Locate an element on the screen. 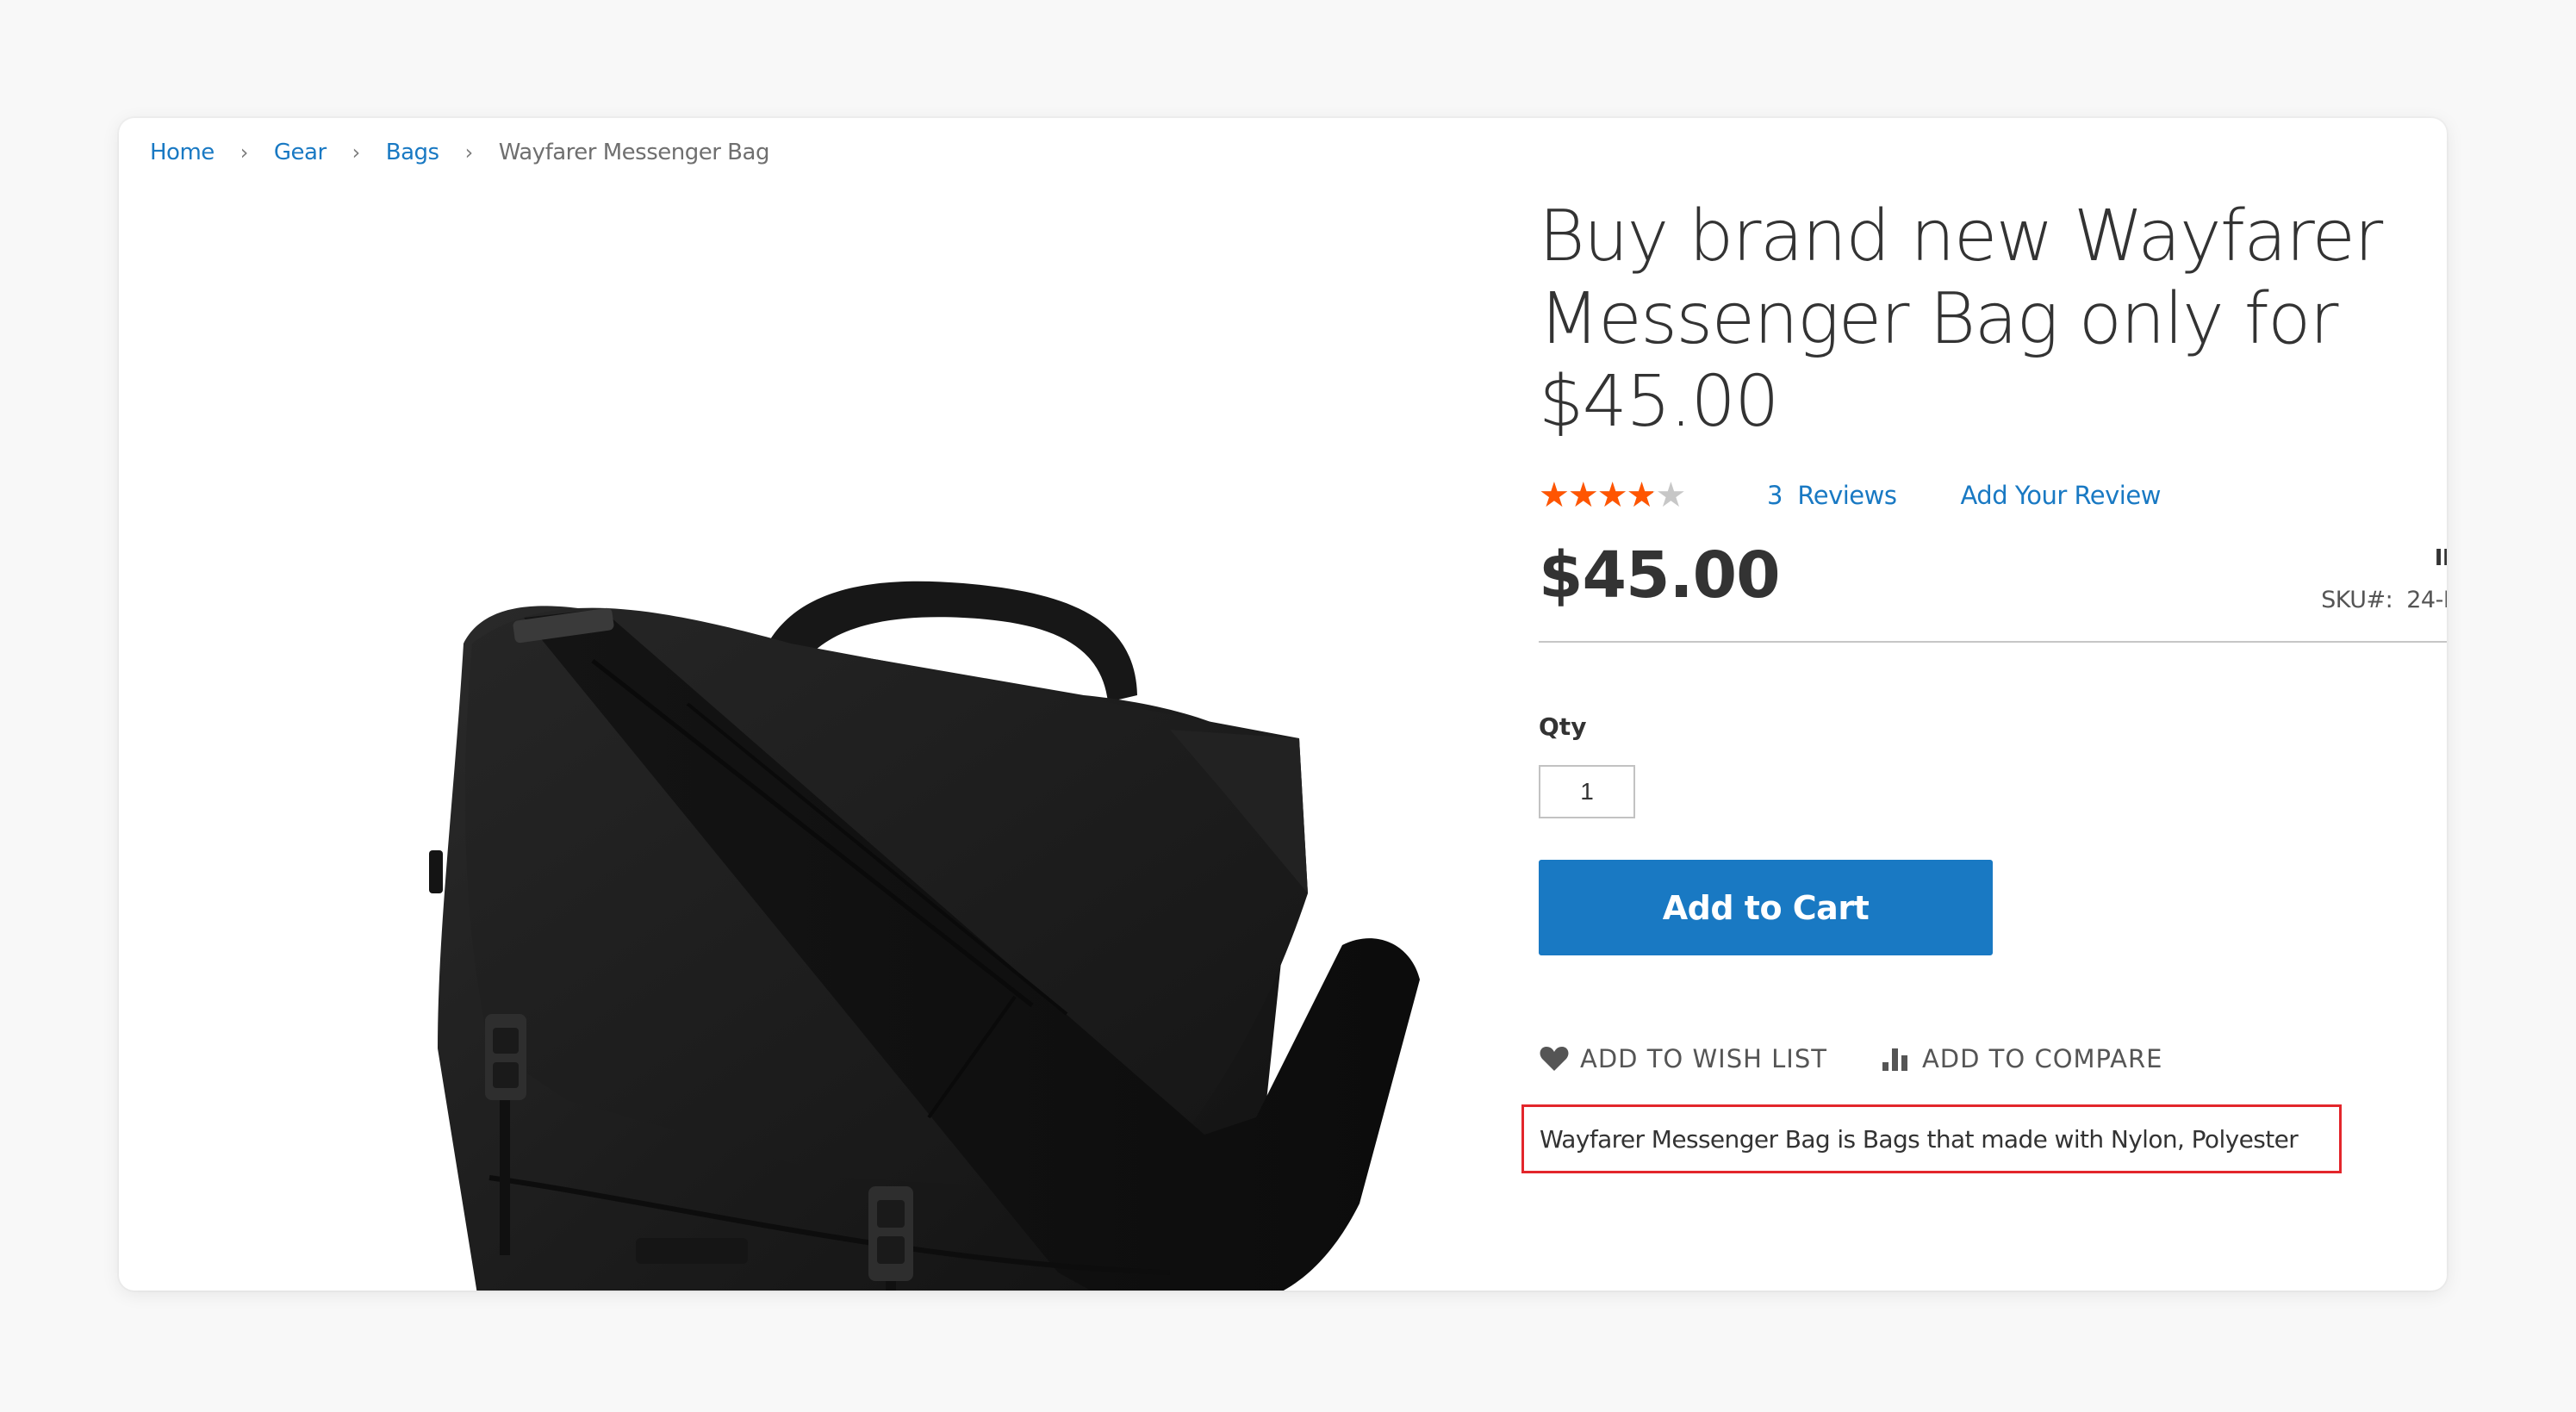 The height and width of the screenshot is (1412, 2576). buckle-right is located at coordinates (891, 1239).